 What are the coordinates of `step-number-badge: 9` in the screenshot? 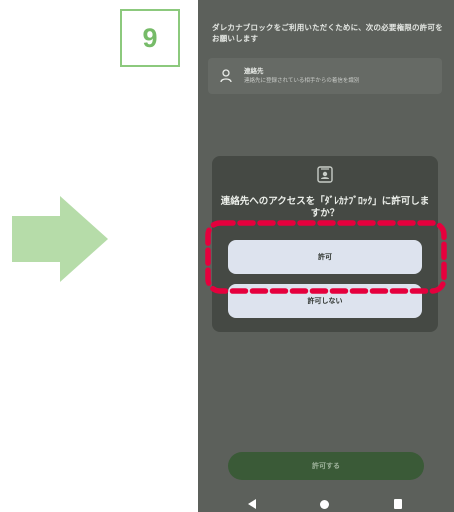 It's located at (150, 38).